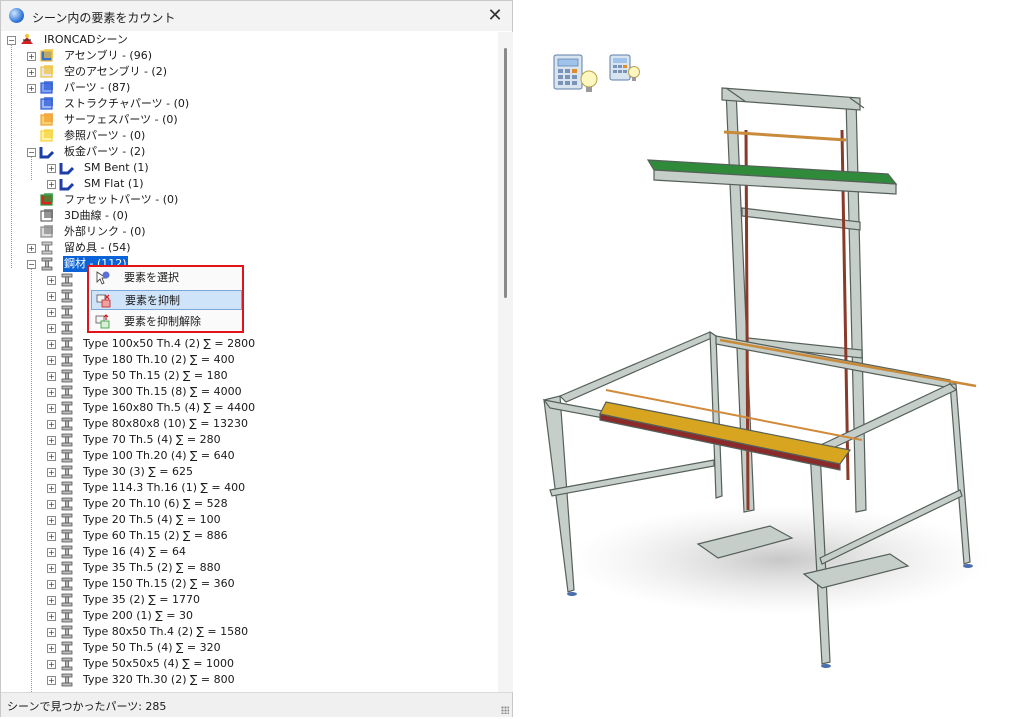 The height and width of the screenshot is (719, 1020). I want to click on tree-node: + 空のアセンブリ - (2), so click(161, 72).